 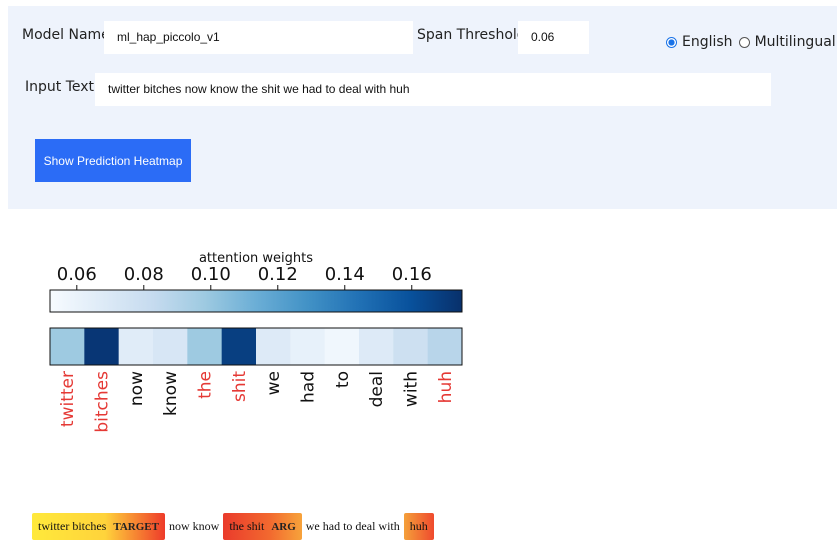 What do you see at coordinates (278, 274) in the screenshot?
I see `colorbar-tick-label: 0.12` at bounding box center [278, 274].